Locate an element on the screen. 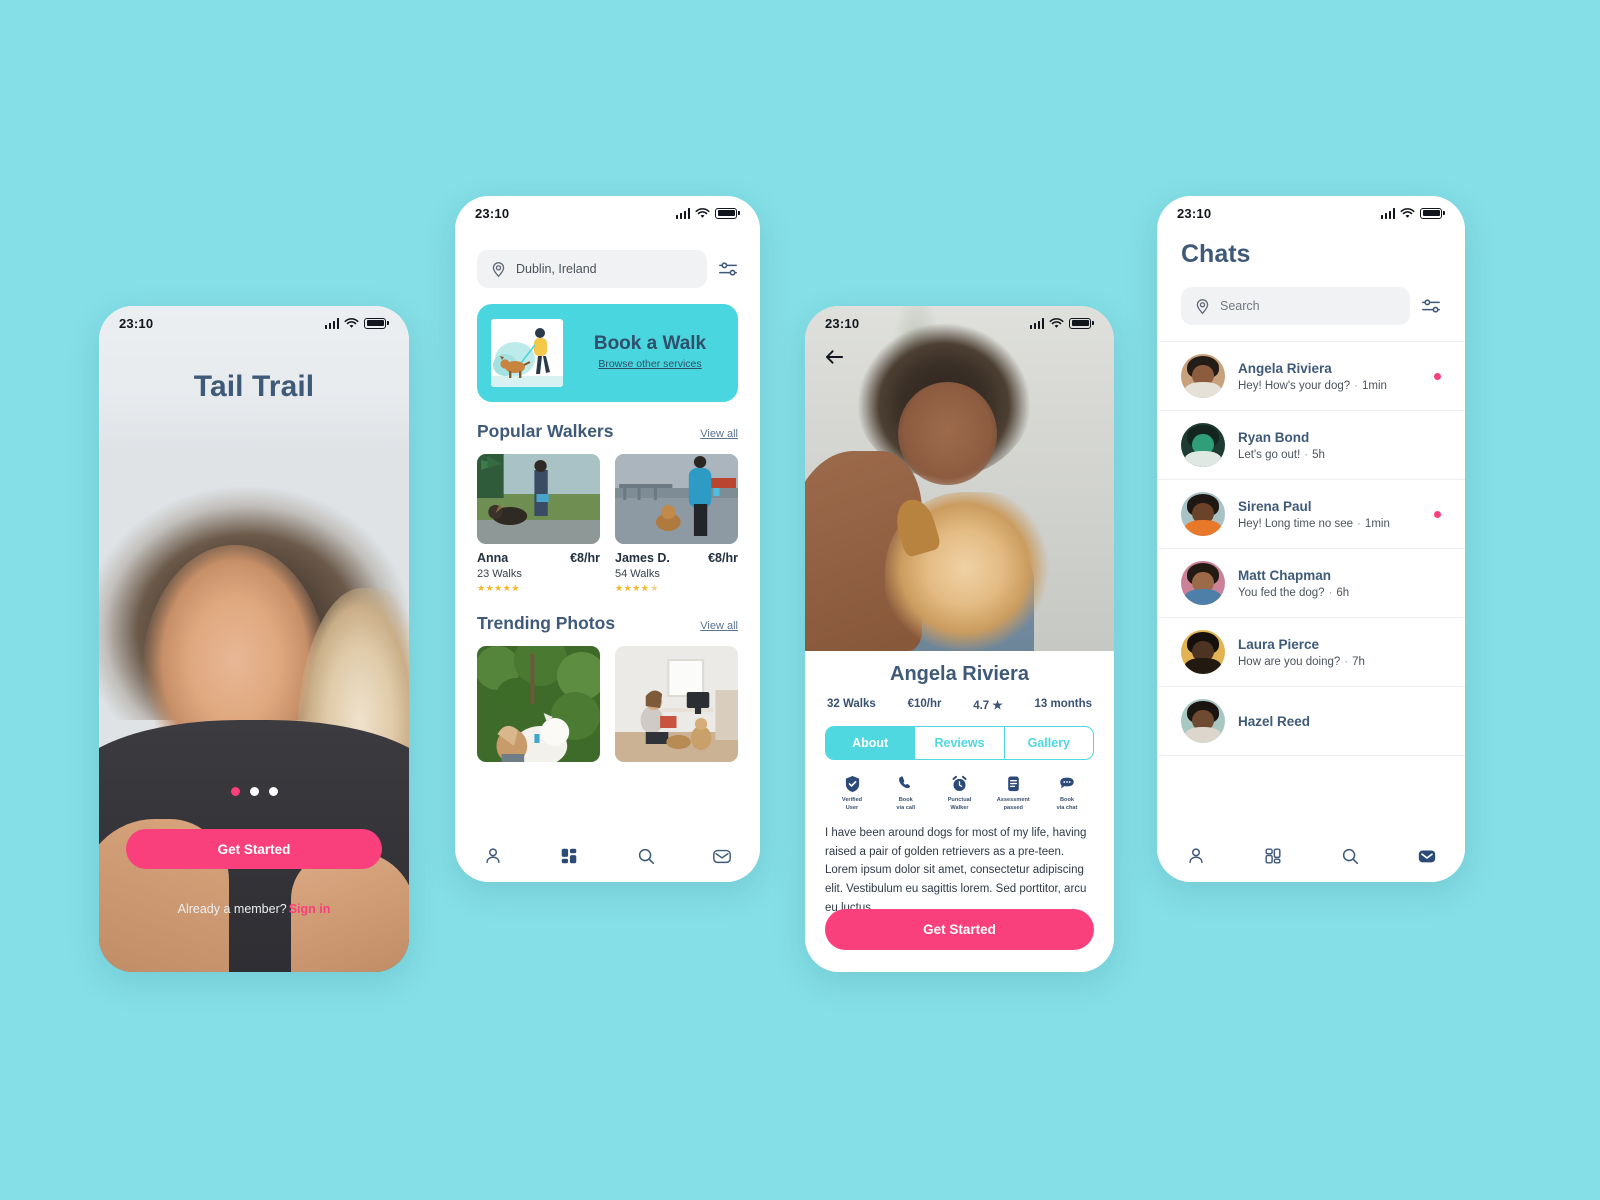 This screenshot has height=1200, width=1600. badge-assessment-passed: Assessment passed is located at coordinates (1013, 793).